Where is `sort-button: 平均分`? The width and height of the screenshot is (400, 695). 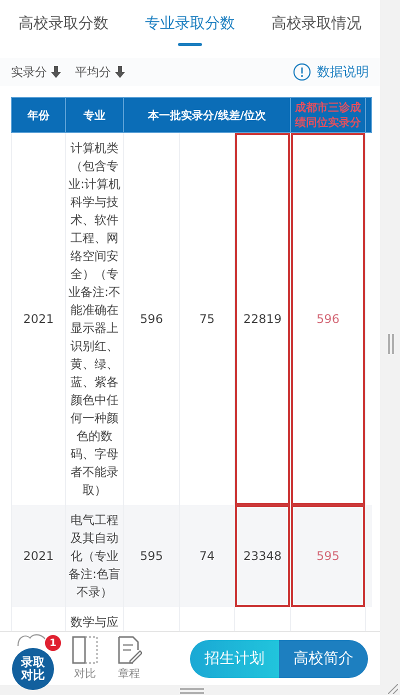
sort-button: 平均分 is located at coordinates (100, 72).